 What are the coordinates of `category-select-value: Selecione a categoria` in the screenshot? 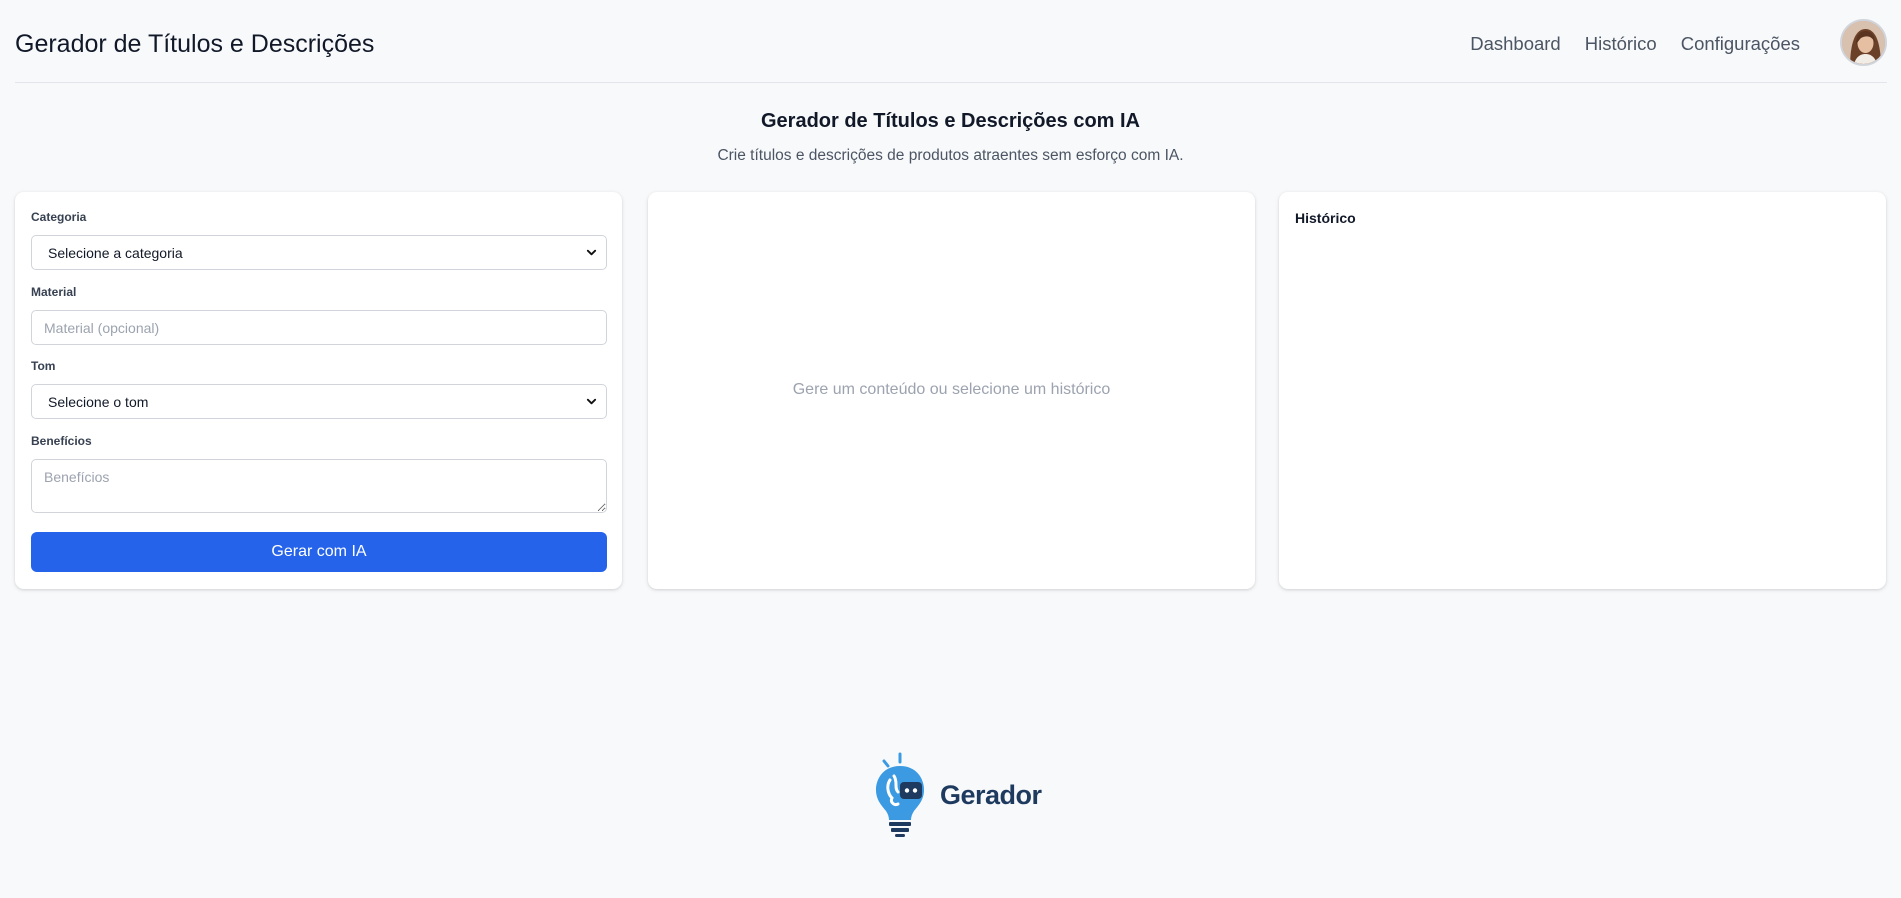 It's located at (115, 252).